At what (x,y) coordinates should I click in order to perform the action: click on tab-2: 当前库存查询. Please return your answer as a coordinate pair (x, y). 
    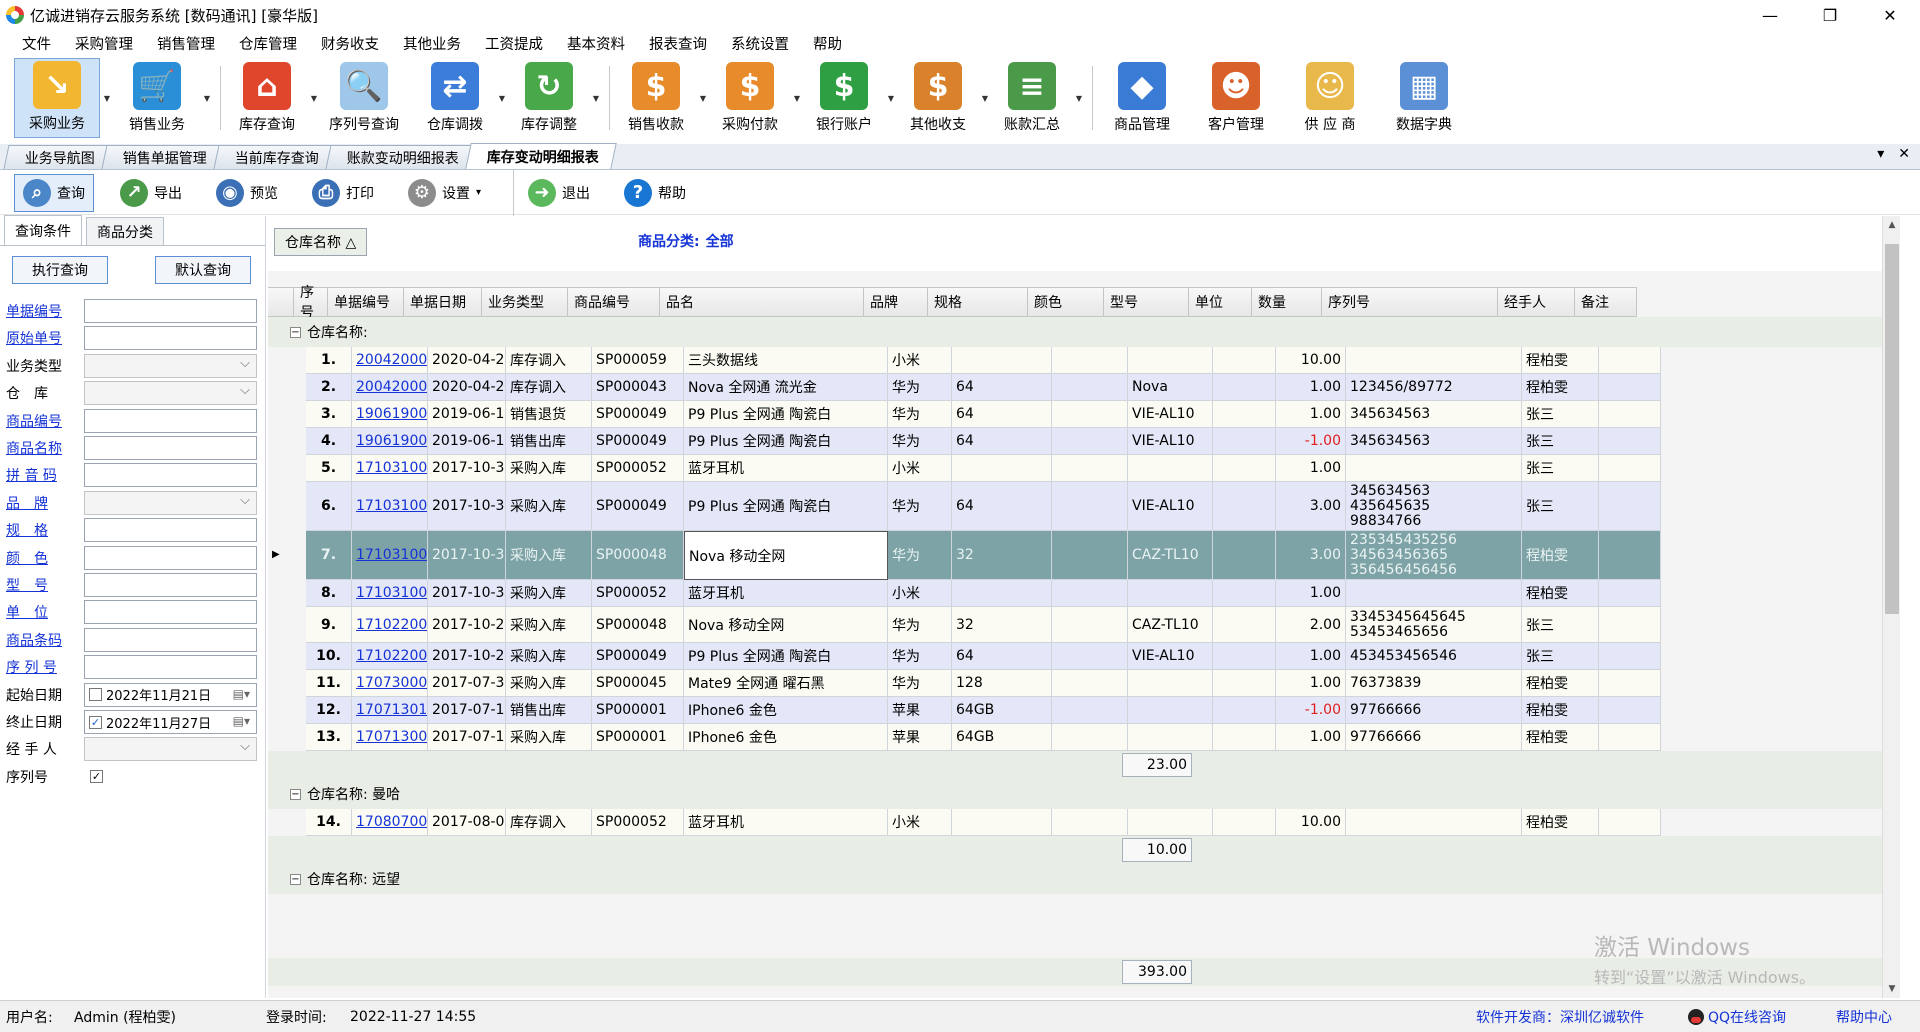
    Looking at the image, I should click on (275, 157).